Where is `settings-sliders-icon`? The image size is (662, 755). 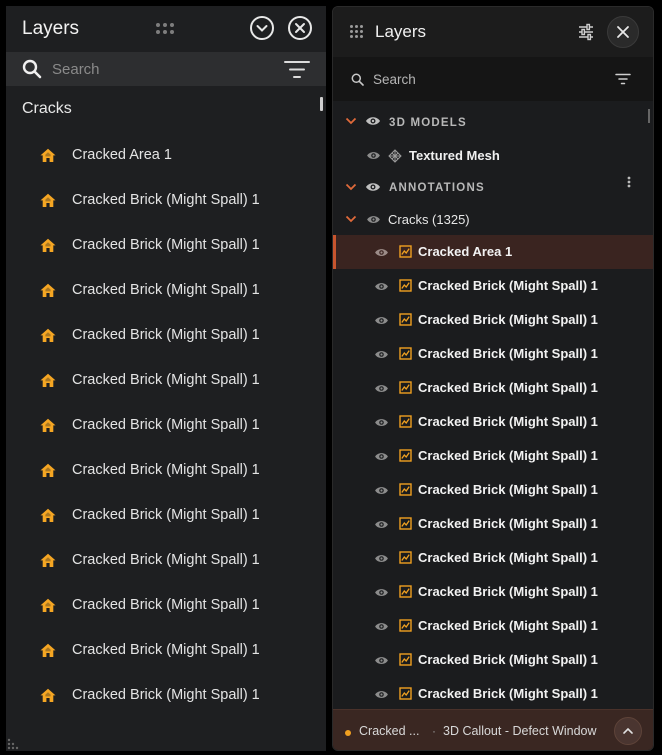 settings-sliders-icon is located at coordinates (586, 32).